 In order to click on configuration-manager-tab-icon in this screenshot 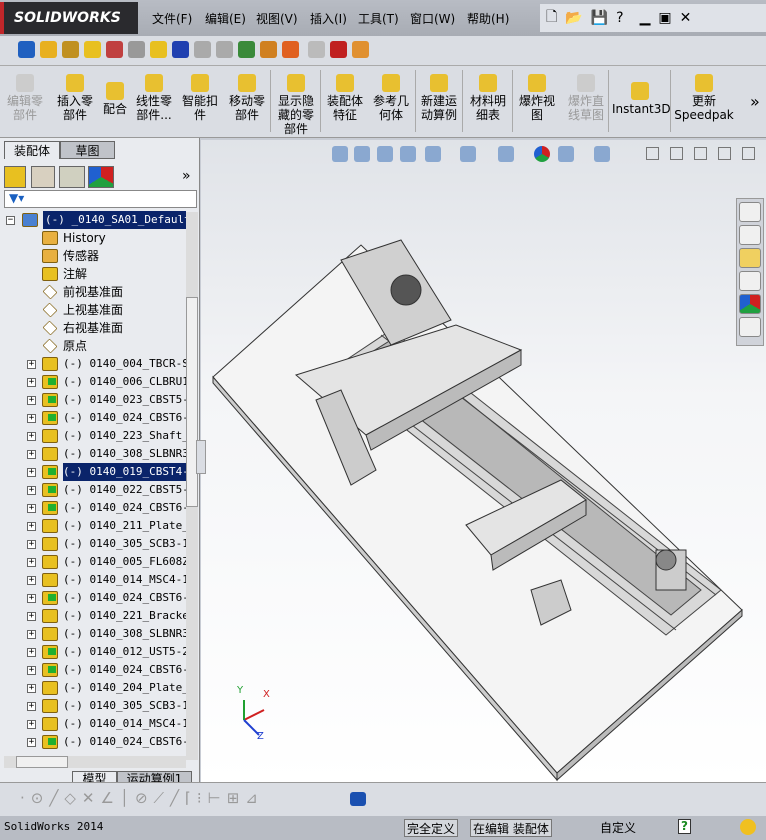, I will do `click(72, 177)`.